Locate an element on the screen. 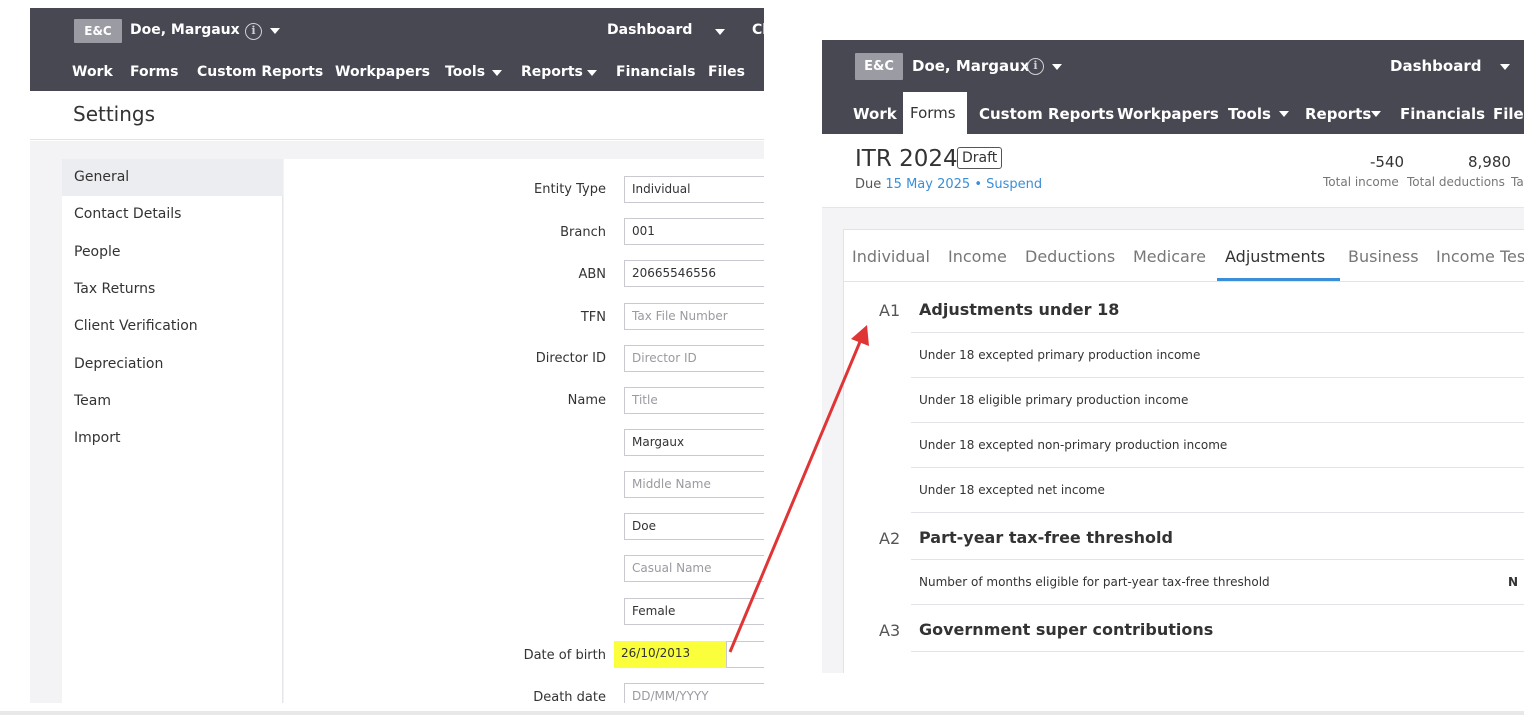  due-date-link: 15 May 2025 is located at coordinates (927, 184).